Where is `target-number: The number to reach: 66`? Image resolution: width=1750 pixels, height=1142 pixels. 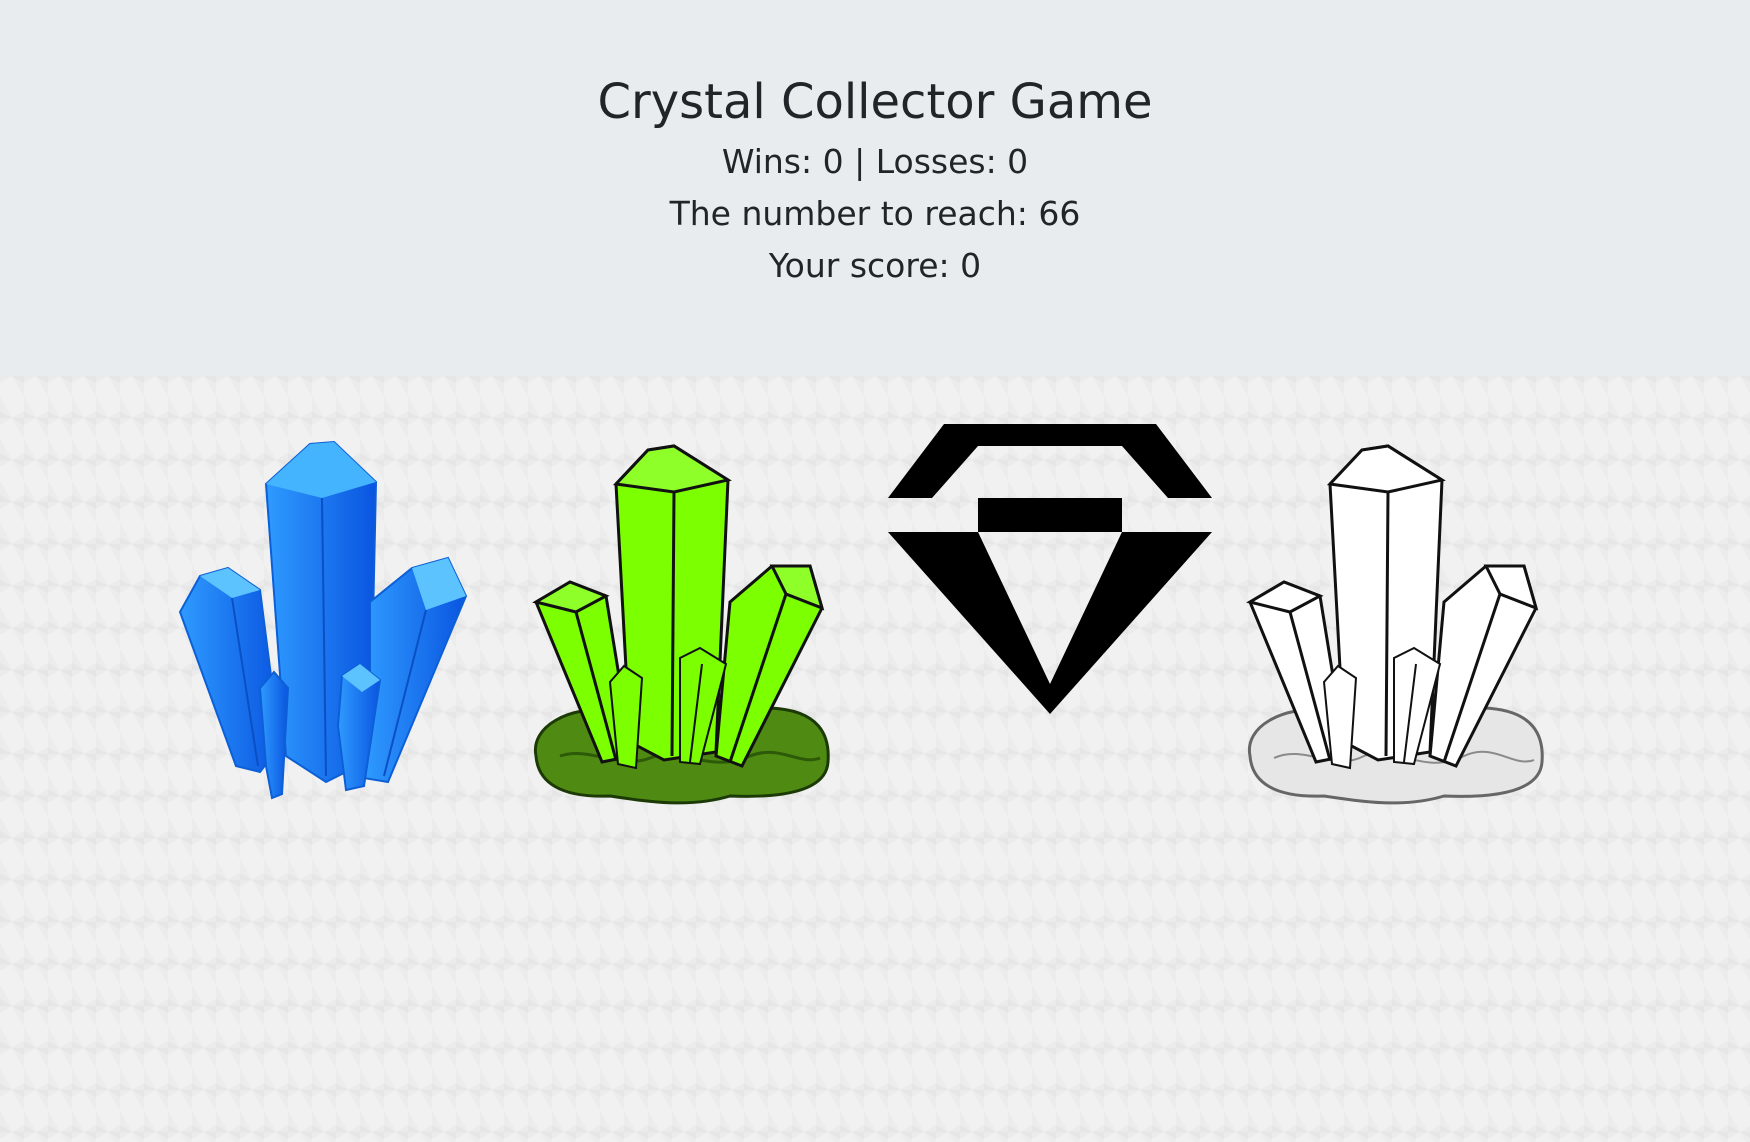
target-number: The number to reach: 66 is located at coordinates (875, 213).